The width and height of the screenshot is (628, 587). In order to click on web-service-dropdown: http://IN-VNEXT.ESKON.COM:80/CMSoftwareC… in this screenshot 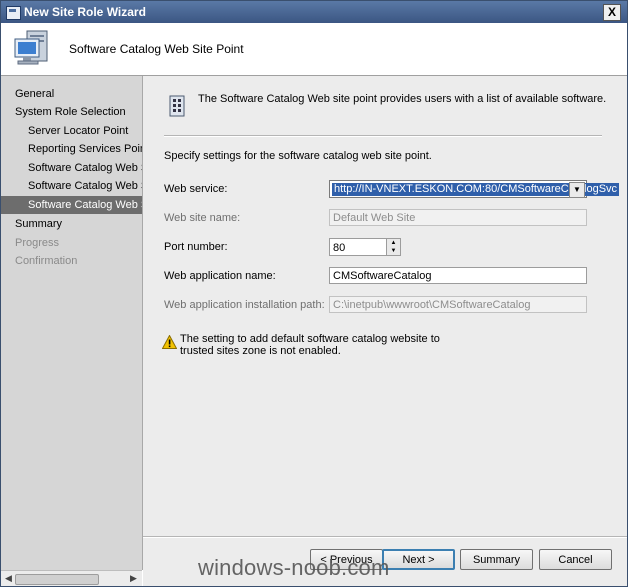, I will do `click(474, 189)`.